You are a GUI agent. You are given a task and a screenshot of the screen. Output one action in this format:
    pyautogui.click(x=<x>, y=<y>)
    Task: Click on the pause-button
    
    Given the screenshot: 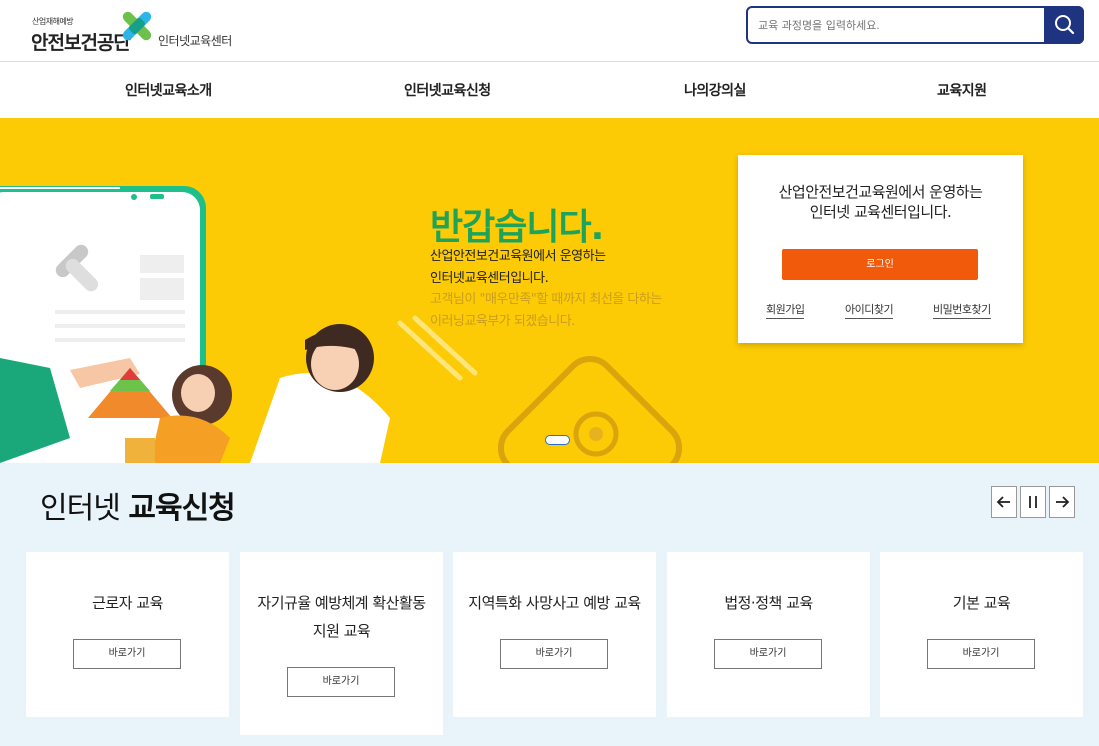 What is the action you would take?
    pyautogui.click(x=1033, y=502)
    